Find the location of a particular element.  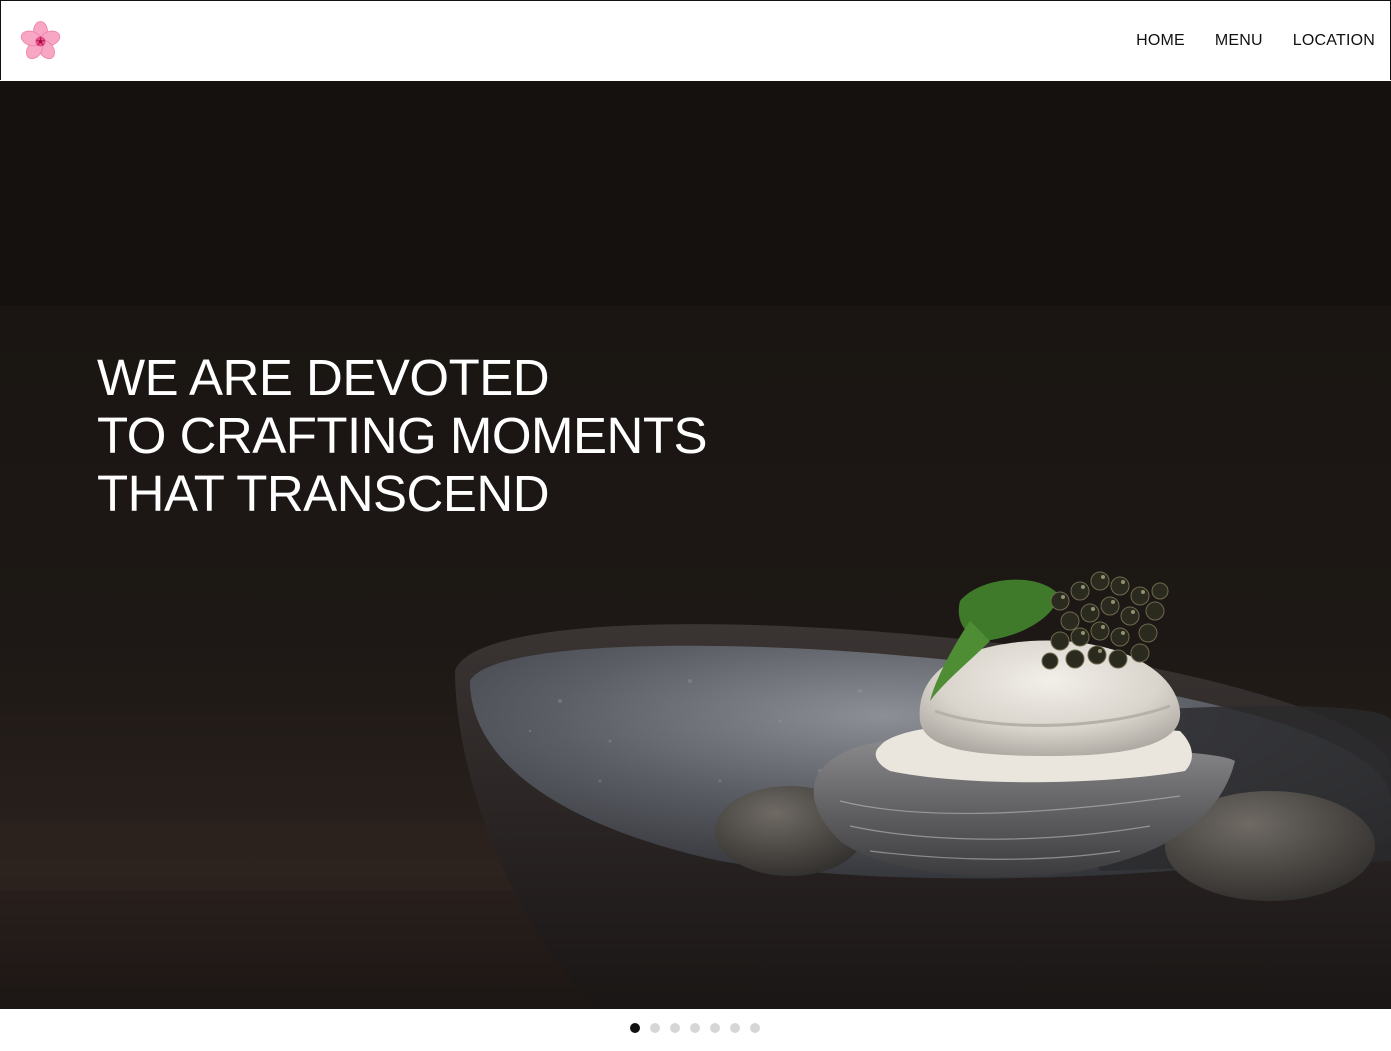

headline-line: TO CRAFTING MOMENTS is located at coordinates (402, 435).